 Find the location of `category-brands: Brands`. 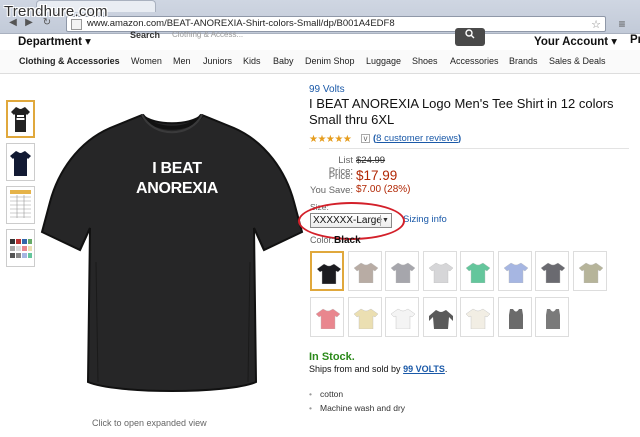

category-brands: Brands is located at coordinates (523, 61).